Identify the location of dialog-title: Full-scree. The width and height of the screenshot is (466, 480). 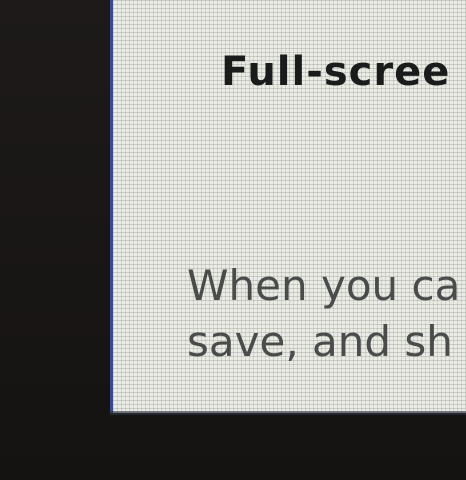
(336, 72).